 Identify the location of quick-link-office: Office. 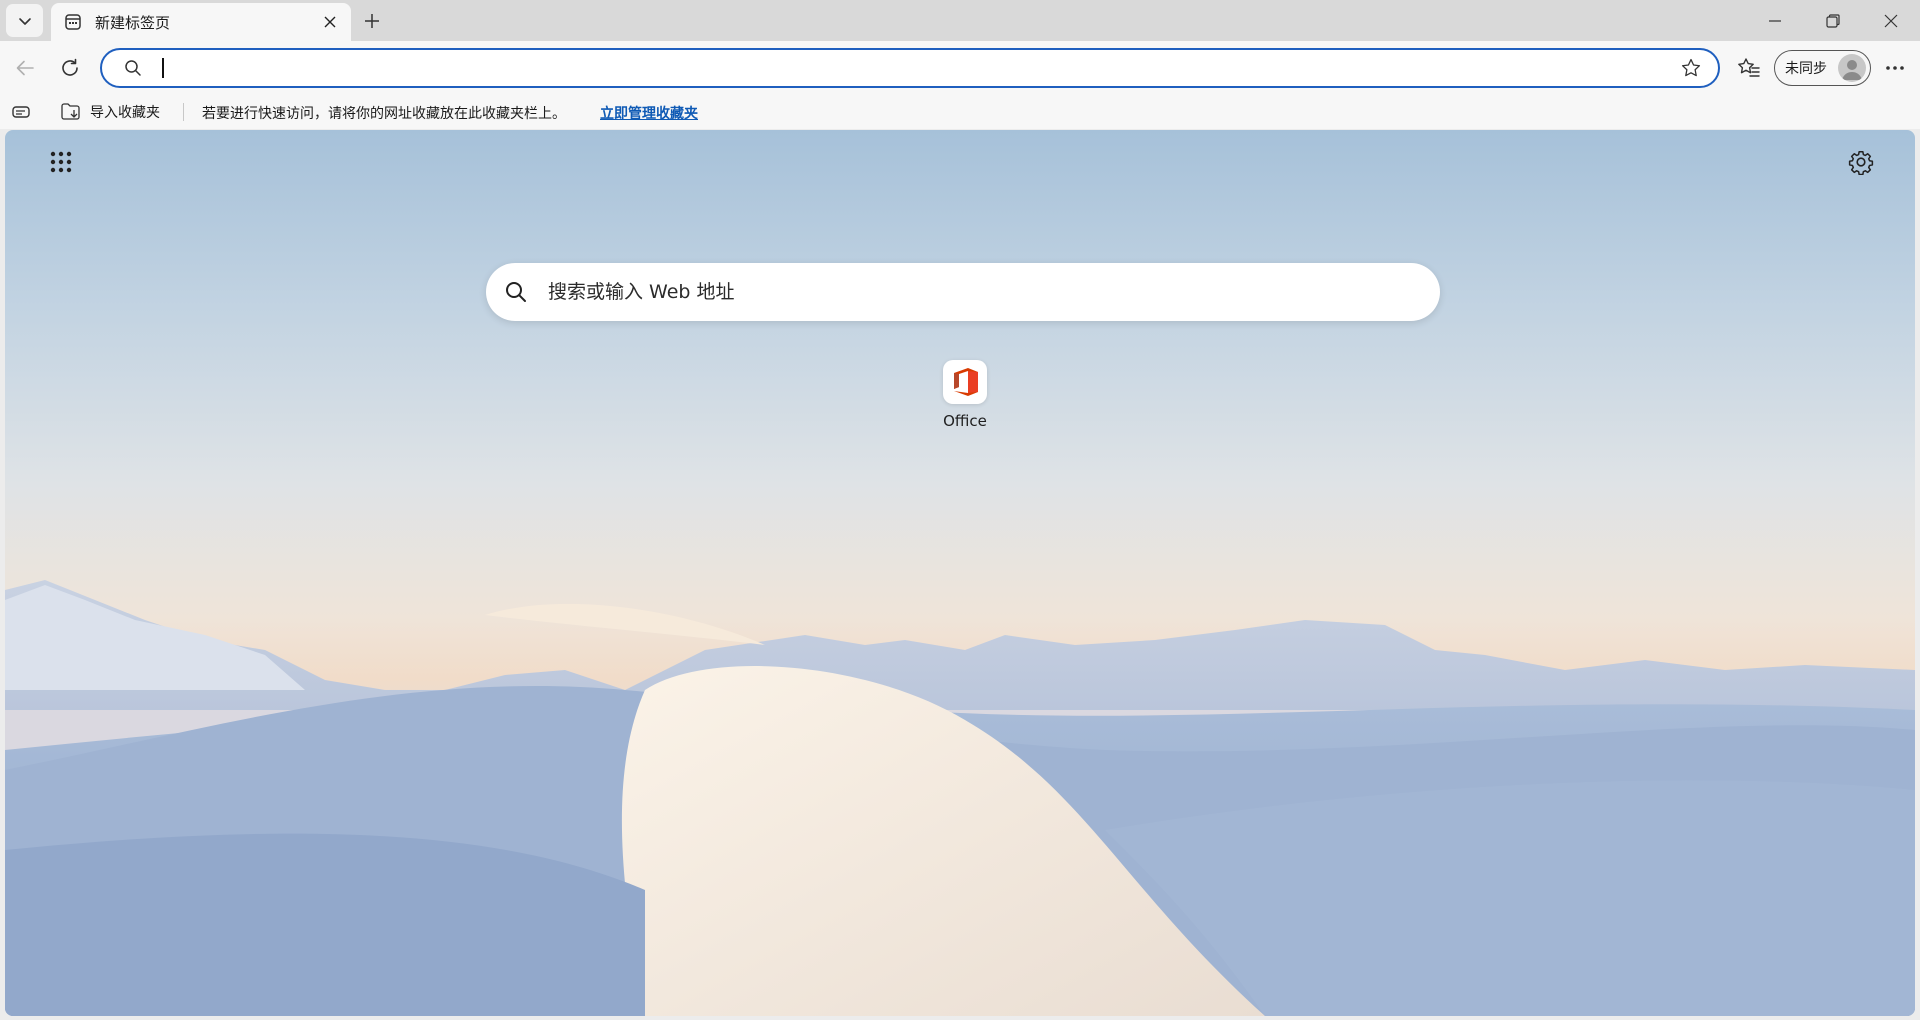
(965, 400).